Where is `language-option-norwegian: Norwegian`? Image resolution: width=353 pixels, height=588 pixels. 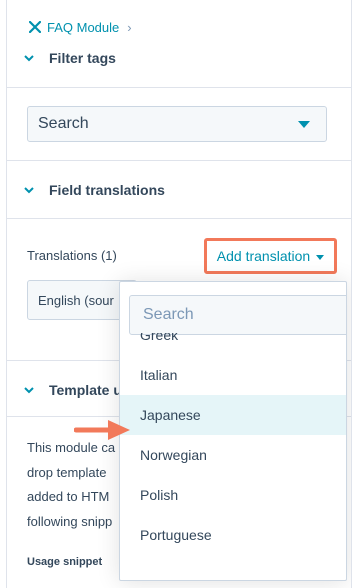 language-option-norwegian: Norwegian is located at coordinates (233, 455).